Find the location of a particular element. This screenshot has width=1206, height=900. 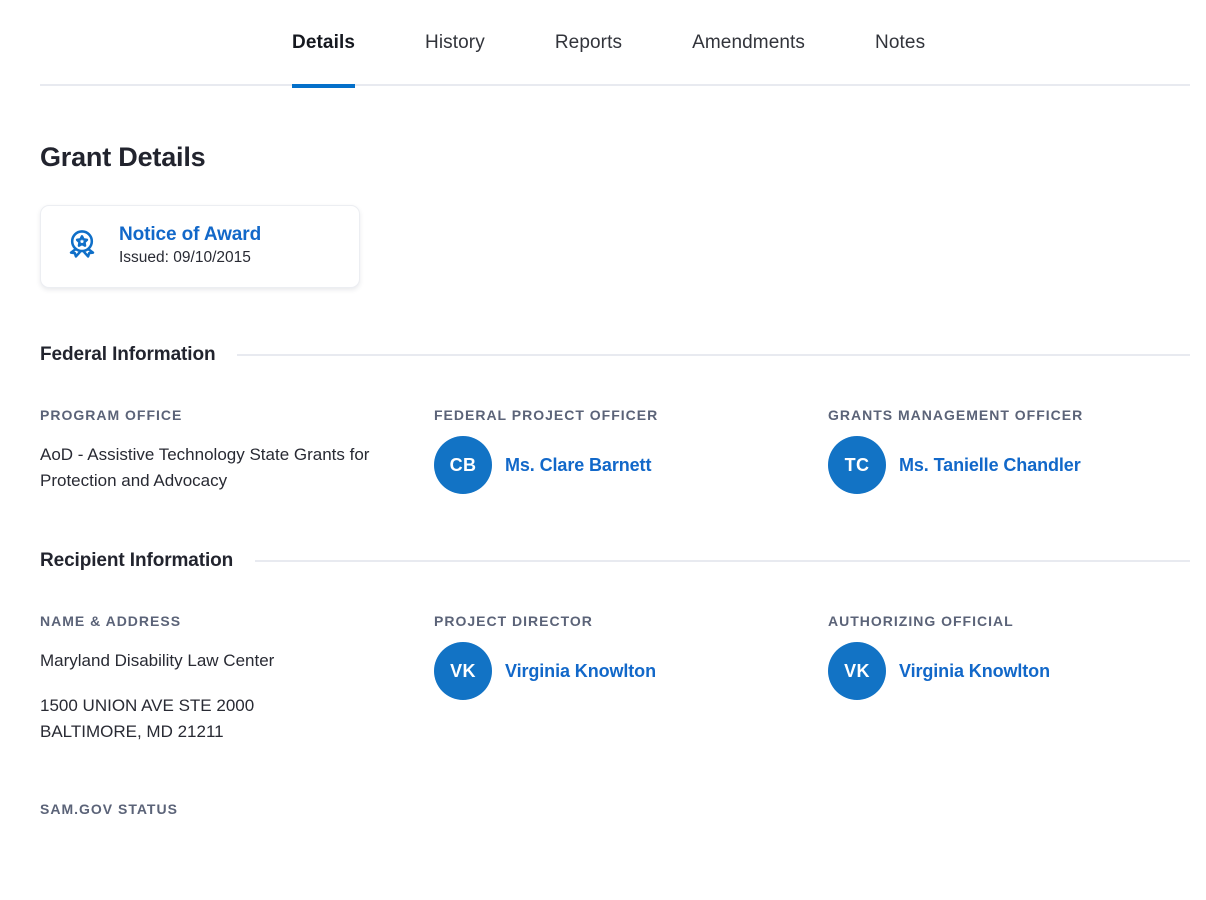

project-director-field: PROJECT DIRECTOR VK Virginia Knowlton is located at coordinates (631, 715).